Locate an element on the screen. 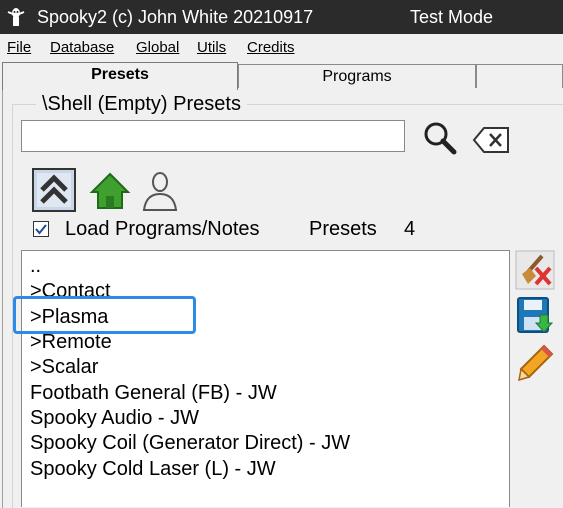  home-button is located at coordinates (110, 190).